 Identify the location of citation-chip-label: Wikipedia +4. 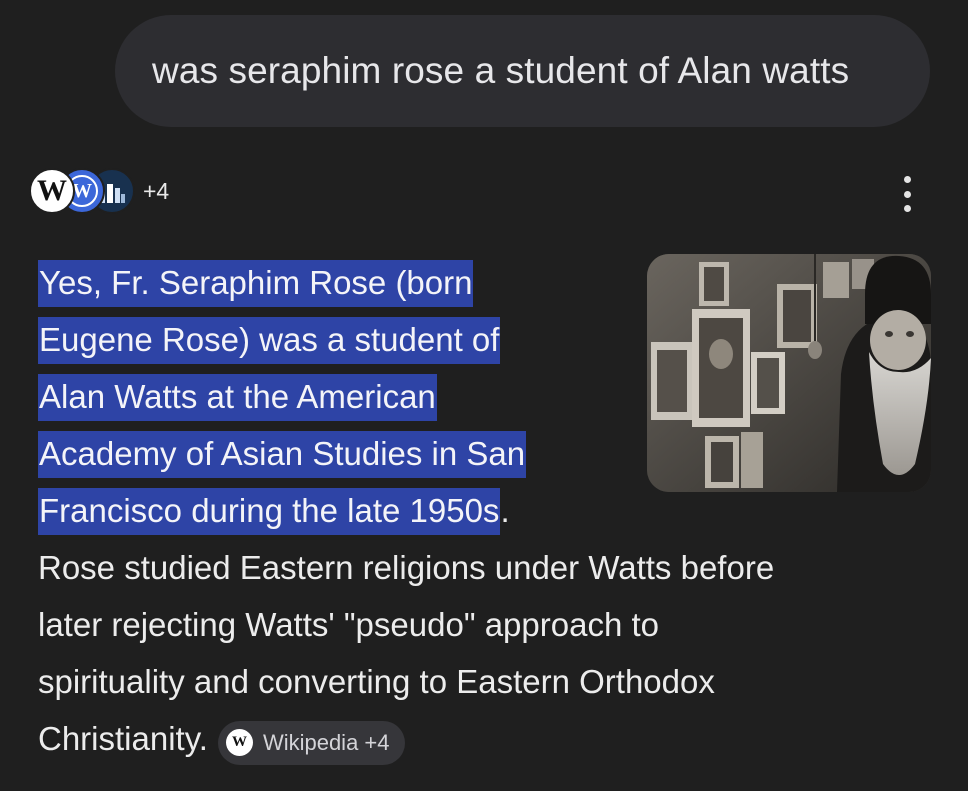
(326, 742).